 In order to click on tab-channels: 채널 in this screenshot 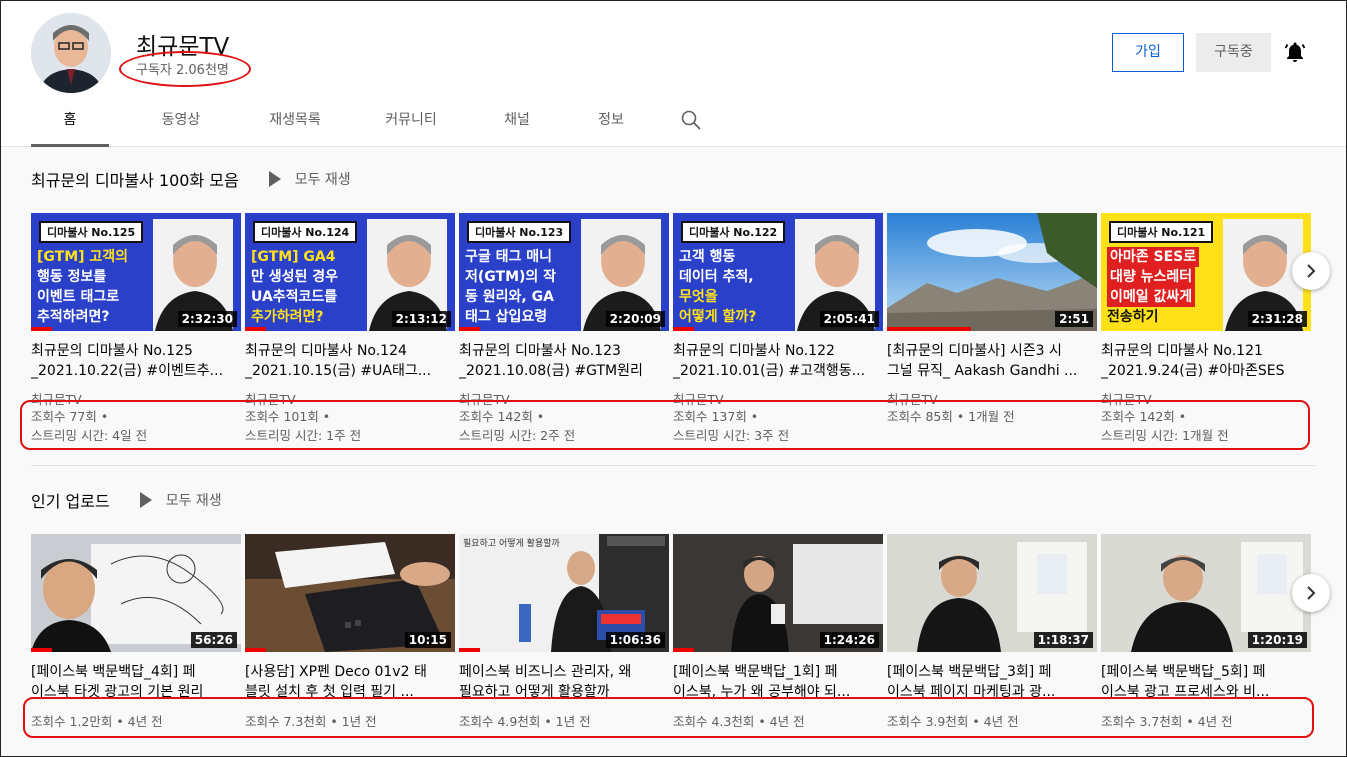, I will do `click(517, 124)`.